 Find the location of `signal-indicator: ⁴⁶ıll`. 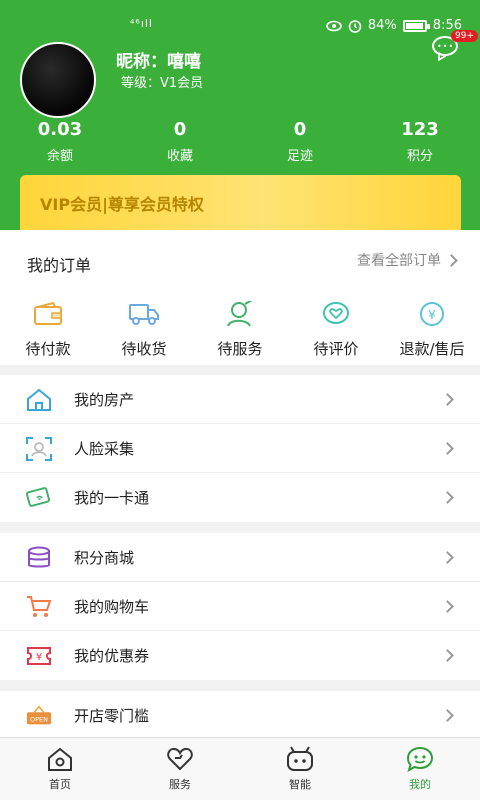

signal-indicator: ⁴⁶ıll is located at coordinates (141, 23).